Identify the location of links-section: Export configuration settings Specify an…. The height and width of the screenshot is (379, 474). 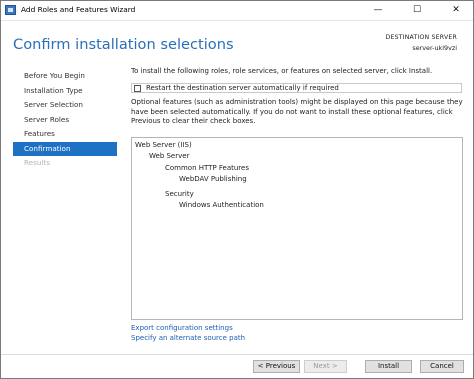
(188, 333).